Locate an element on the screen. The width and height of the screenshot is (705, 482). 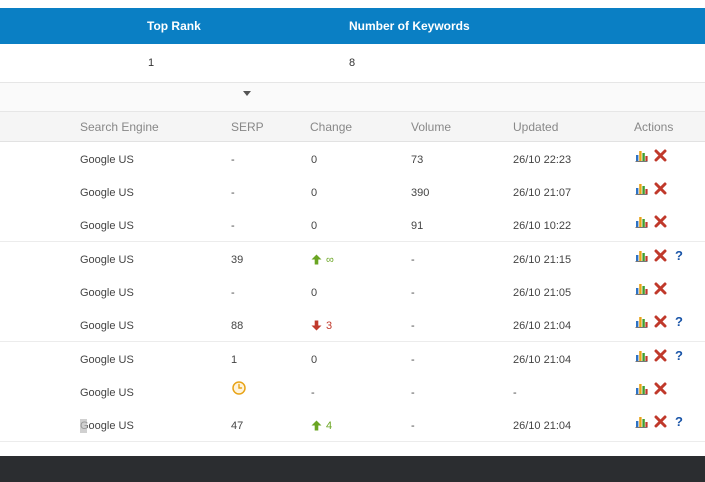
change-value: ∞ is located at coordinates (330, 260).